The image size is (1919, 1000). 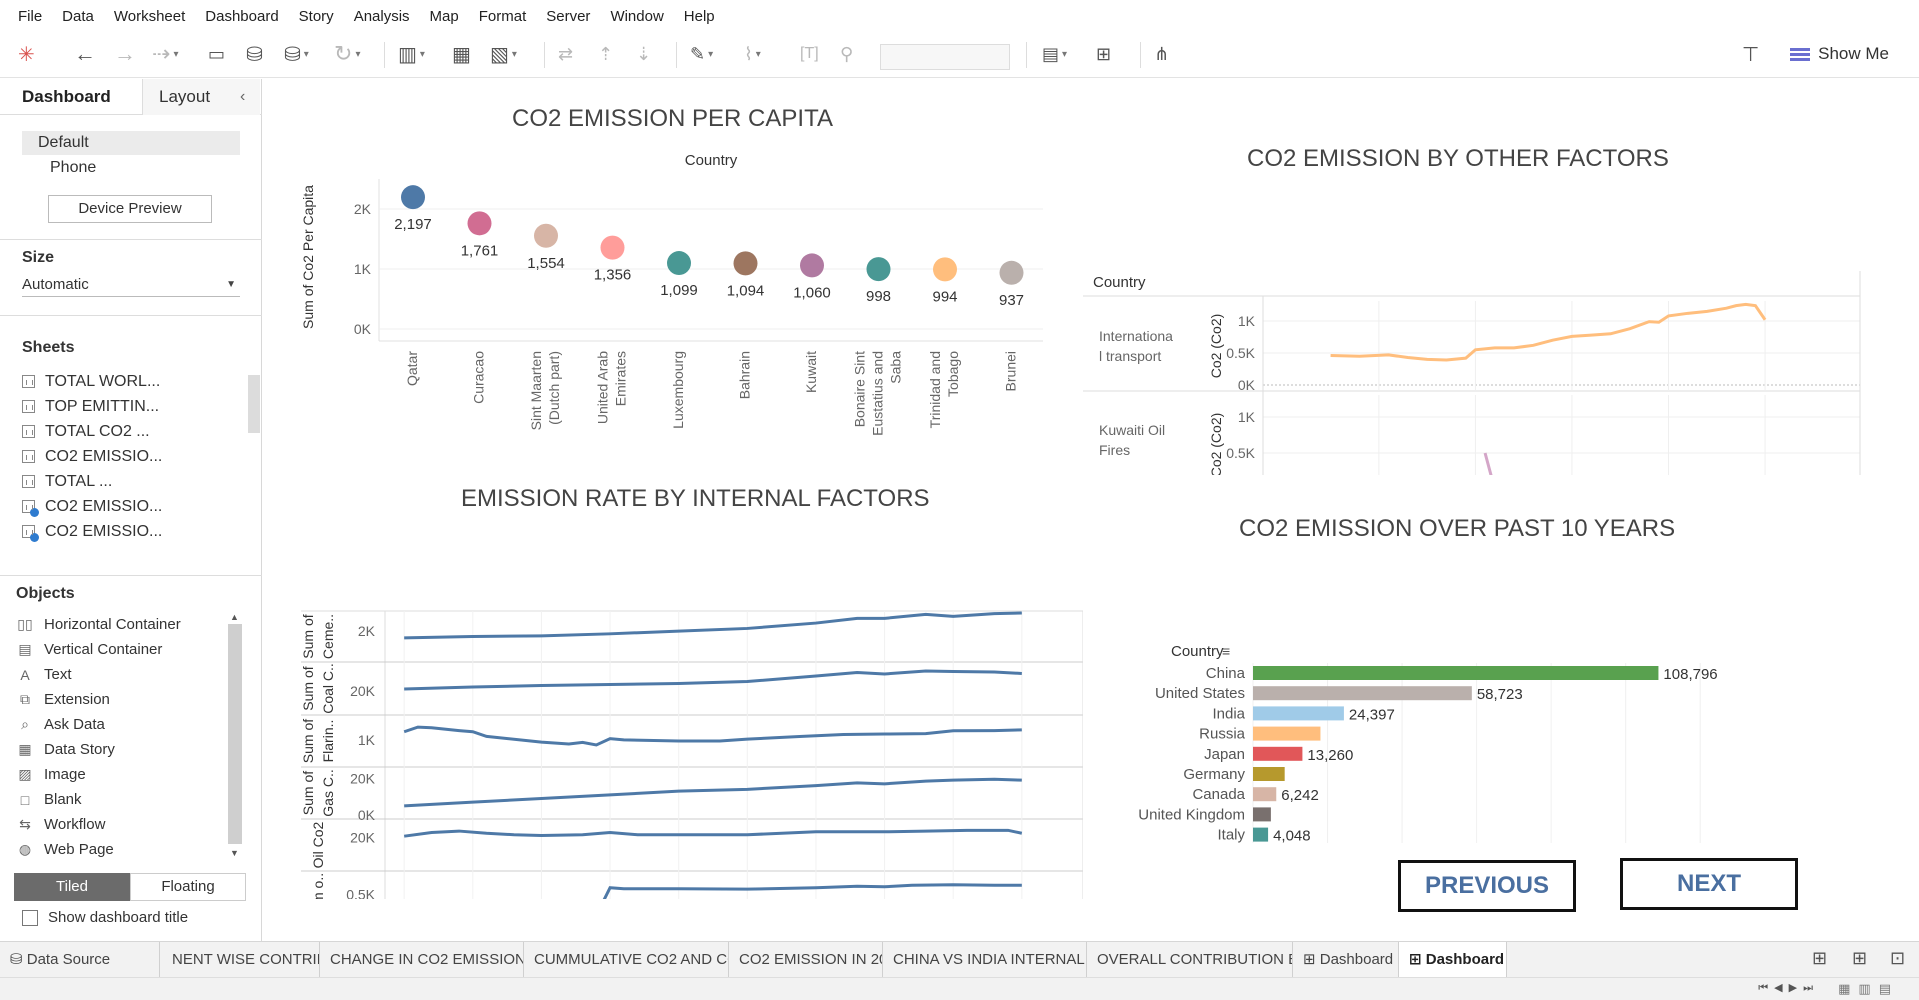 I want to click on new-worksheet-tab-icon: ⊞, so click(x=1819, y=958).